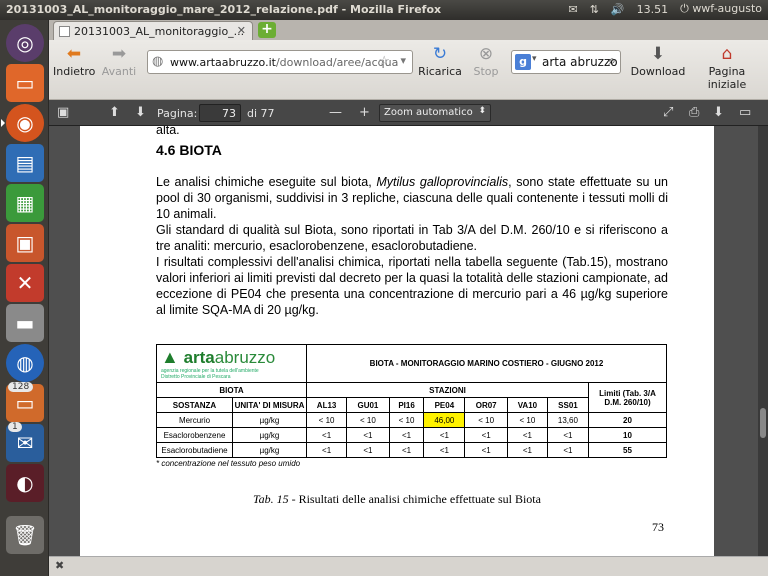  What do you see at coordinates (220, 113) in the screenshot?
I see `page-number-input: 73` at bounding box center [220, 113].